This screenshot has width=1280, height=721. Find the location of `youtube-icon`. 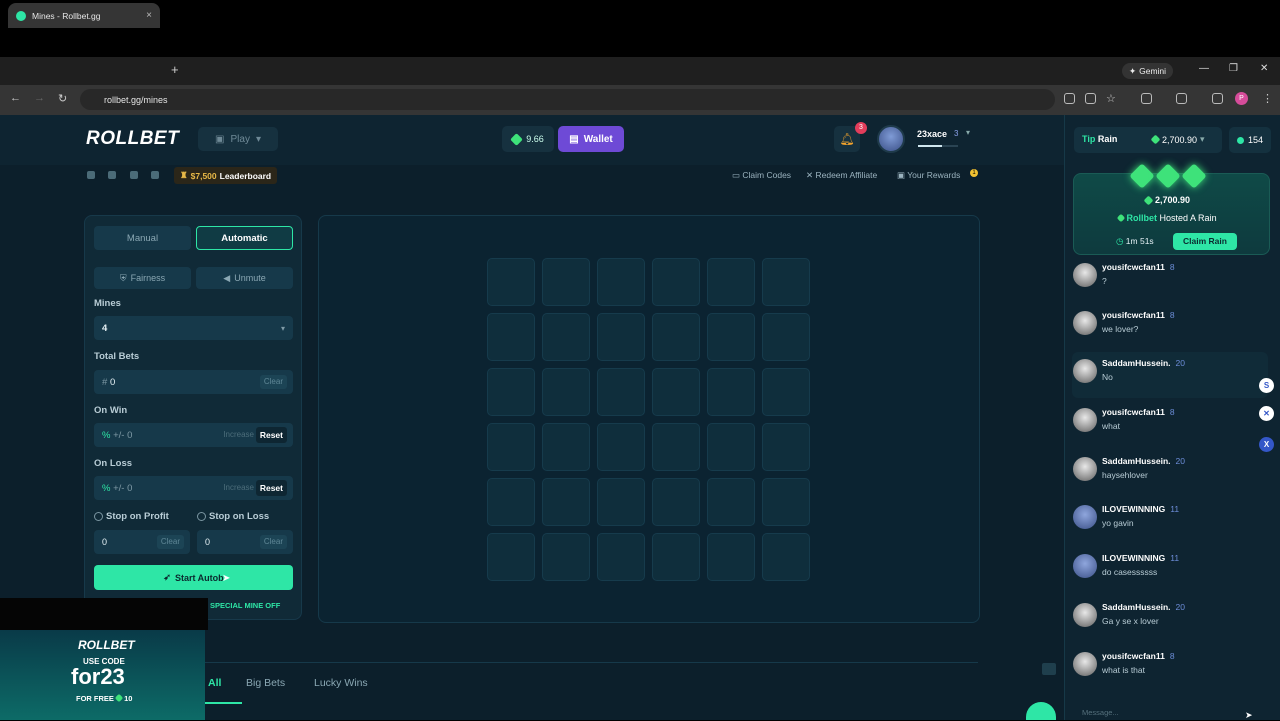

youtube-icon is located at coordinates (112, 175).